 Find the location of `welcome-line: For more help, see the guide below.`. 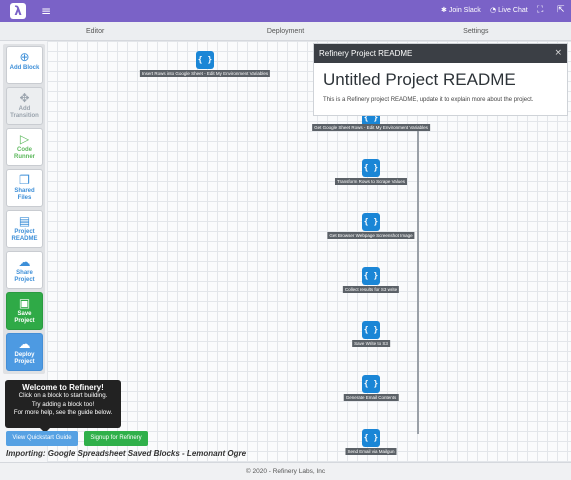

welcome-line: For more help, see the guide below. is located at coordinates (63, 412).